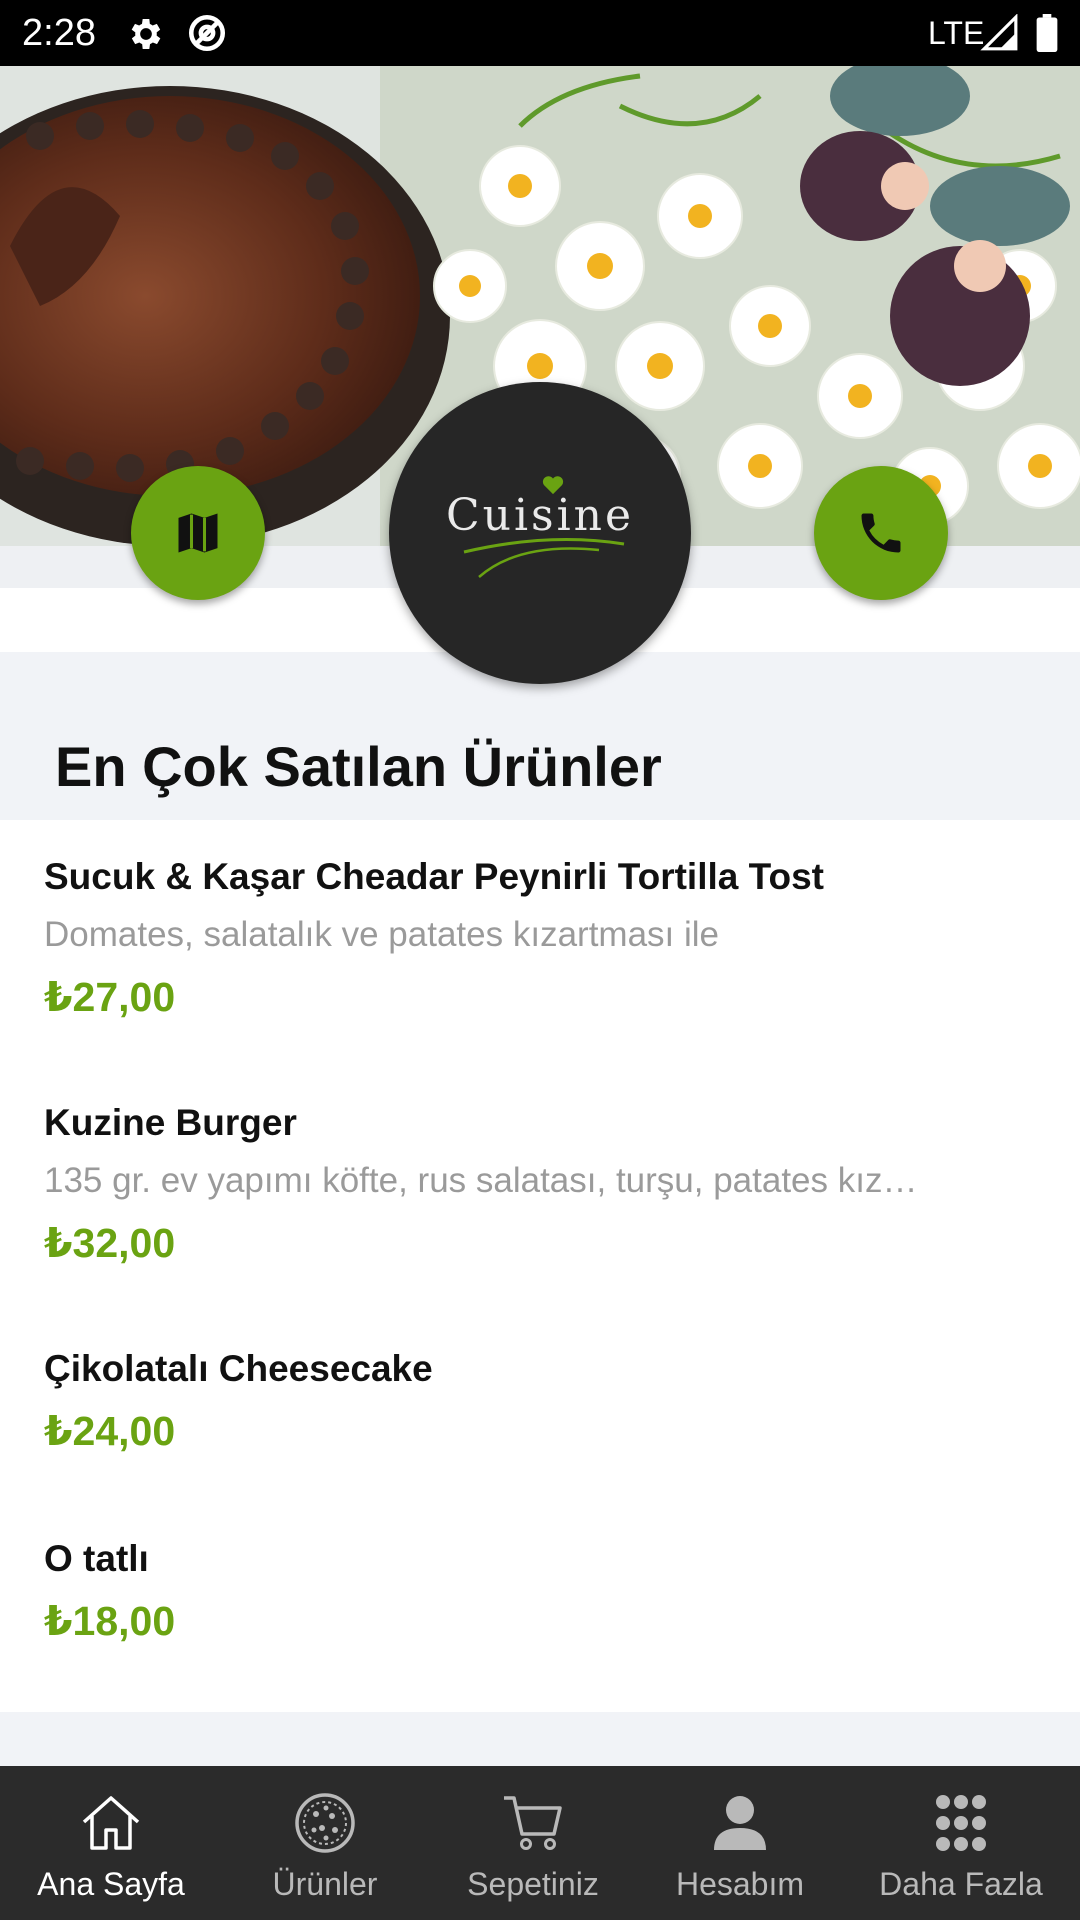 The width and height of the screenshot is (1080, 1920). I want to click on nav-item-account: Hesabım, so click(740, 1843).